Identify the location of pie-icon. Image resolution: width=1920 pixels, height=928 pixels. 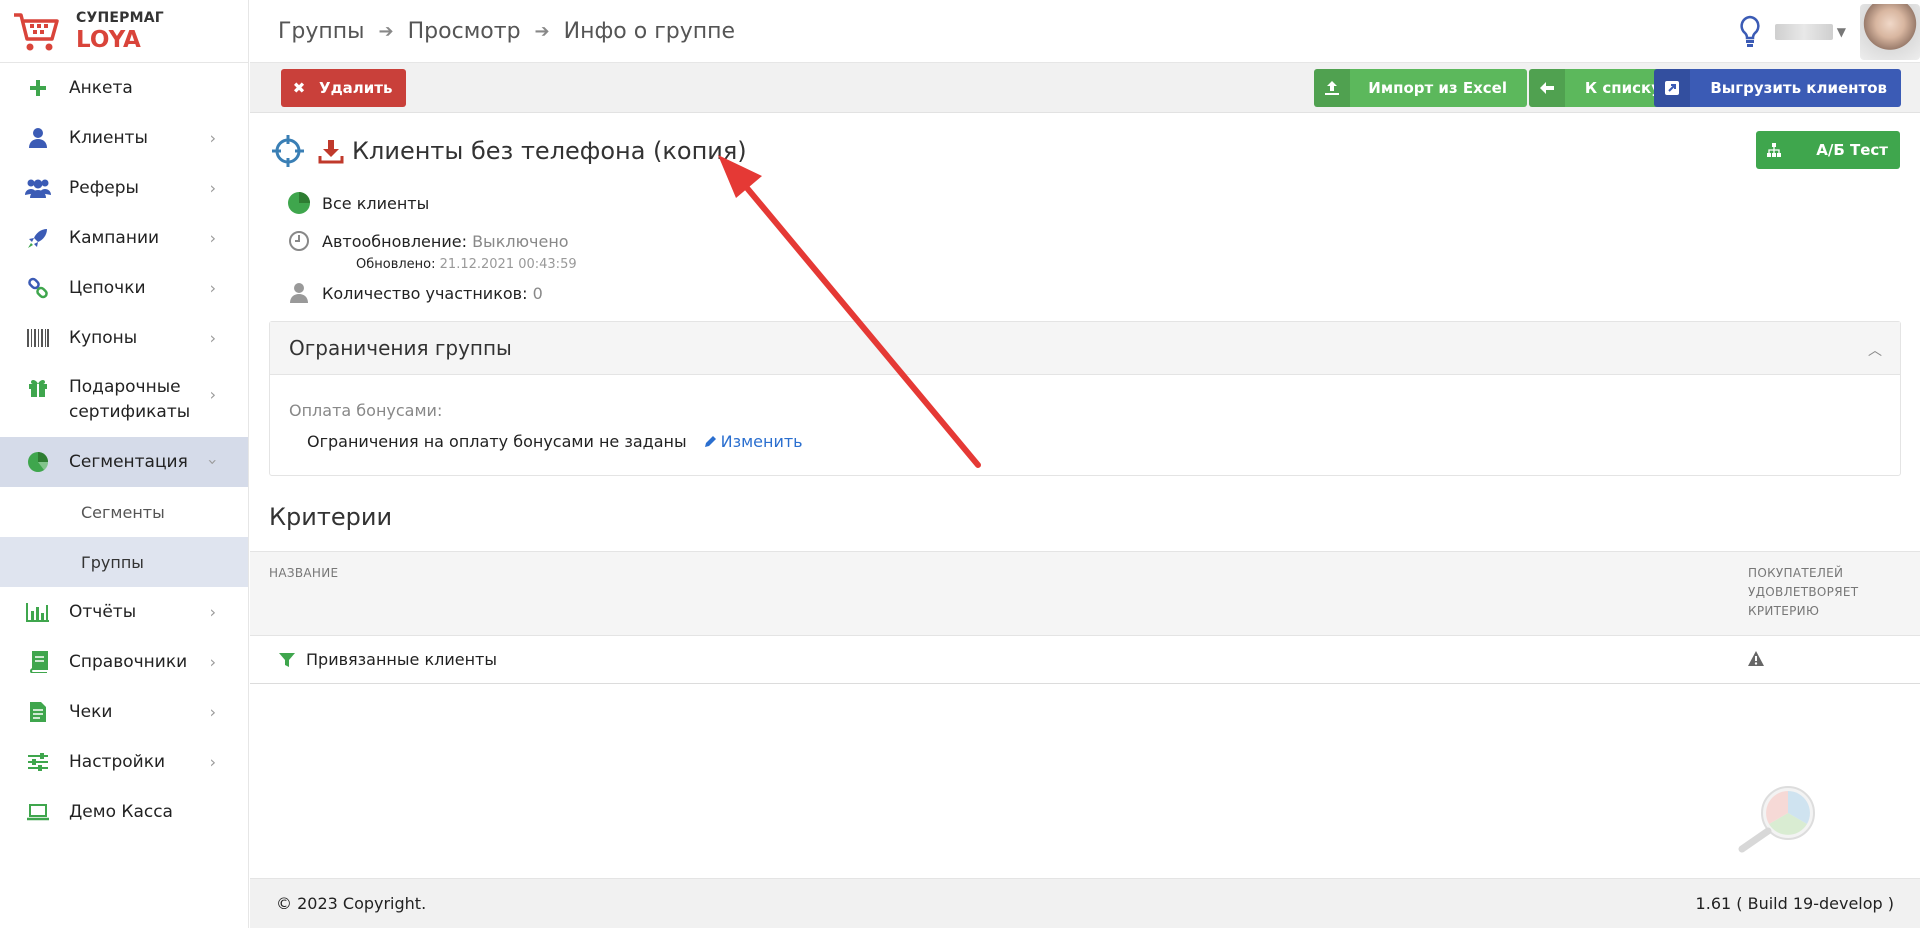
(38, 462).